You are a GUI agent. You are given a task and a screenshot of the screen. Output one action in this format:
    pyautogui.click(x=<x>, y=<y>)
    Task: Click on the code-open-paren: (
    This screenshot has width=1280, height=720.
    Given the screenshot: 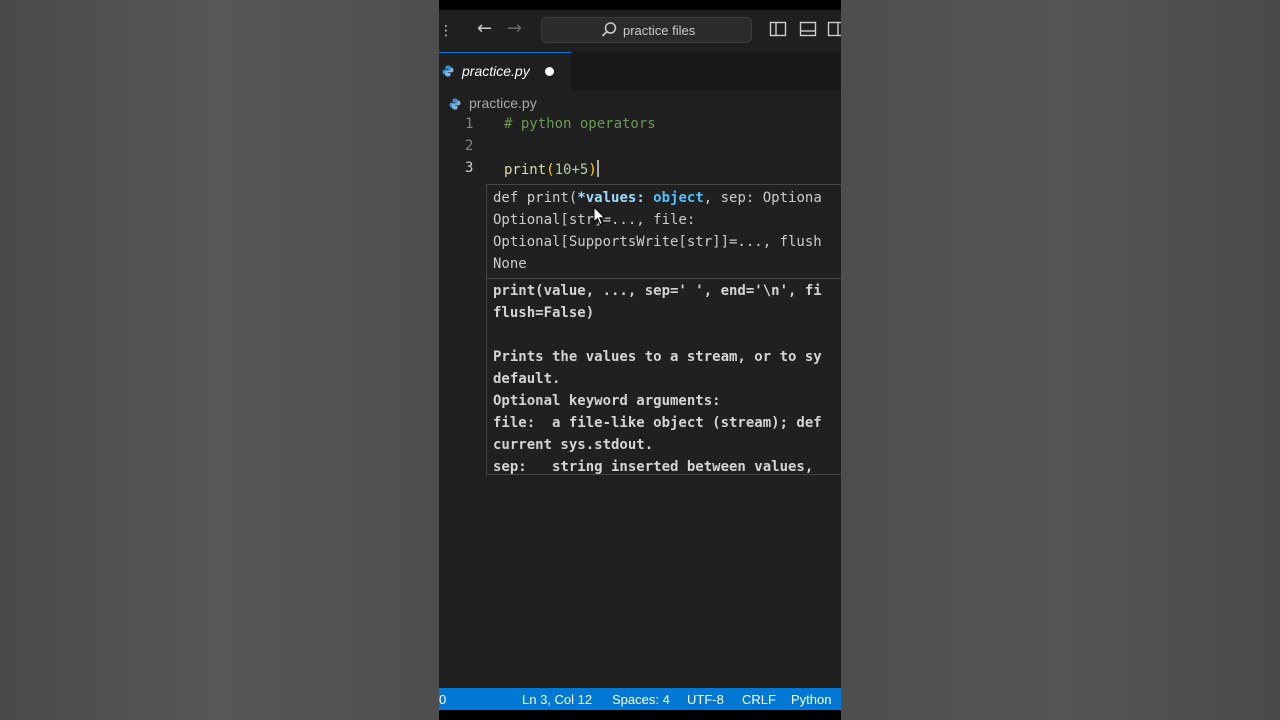 What is the action you would take?
    pyautogui.click(x=550, y=170)
    